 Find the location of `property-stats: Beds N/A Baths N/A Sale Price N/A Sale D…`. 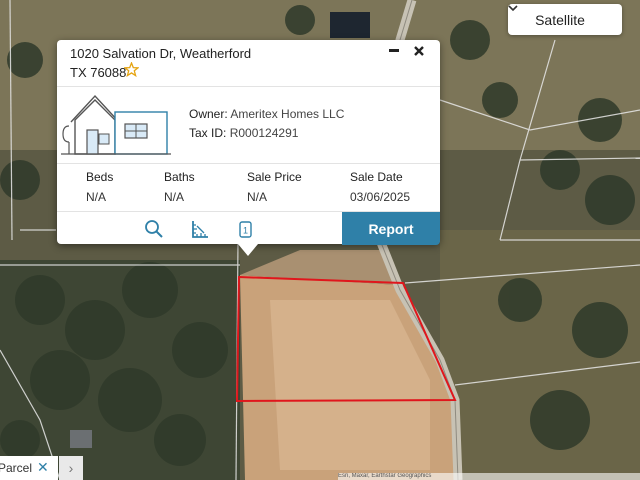

property-stats: Beds N/A Baths N/A Sale Price N/A Sale D… is located at coordinates (248, 187).